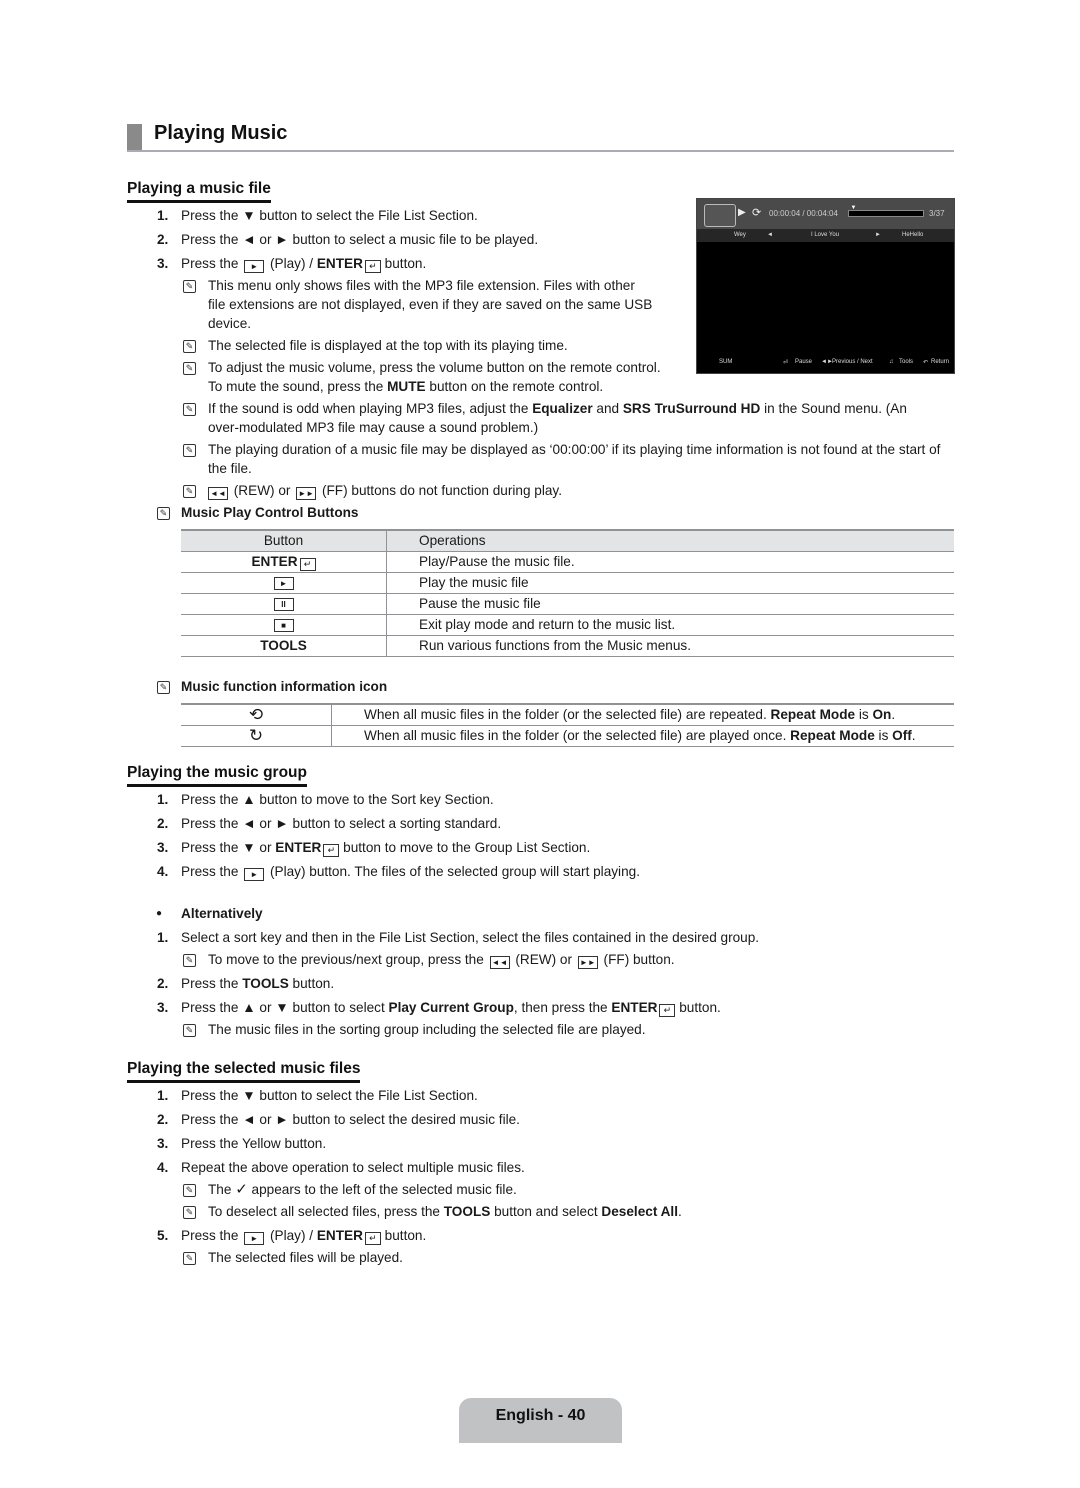 The image size is (1080, 1488). What do you see at coordinates (786, 363) in the screenshot?
I see `enter-icon: ⏎` at bounding box center [786, 363].